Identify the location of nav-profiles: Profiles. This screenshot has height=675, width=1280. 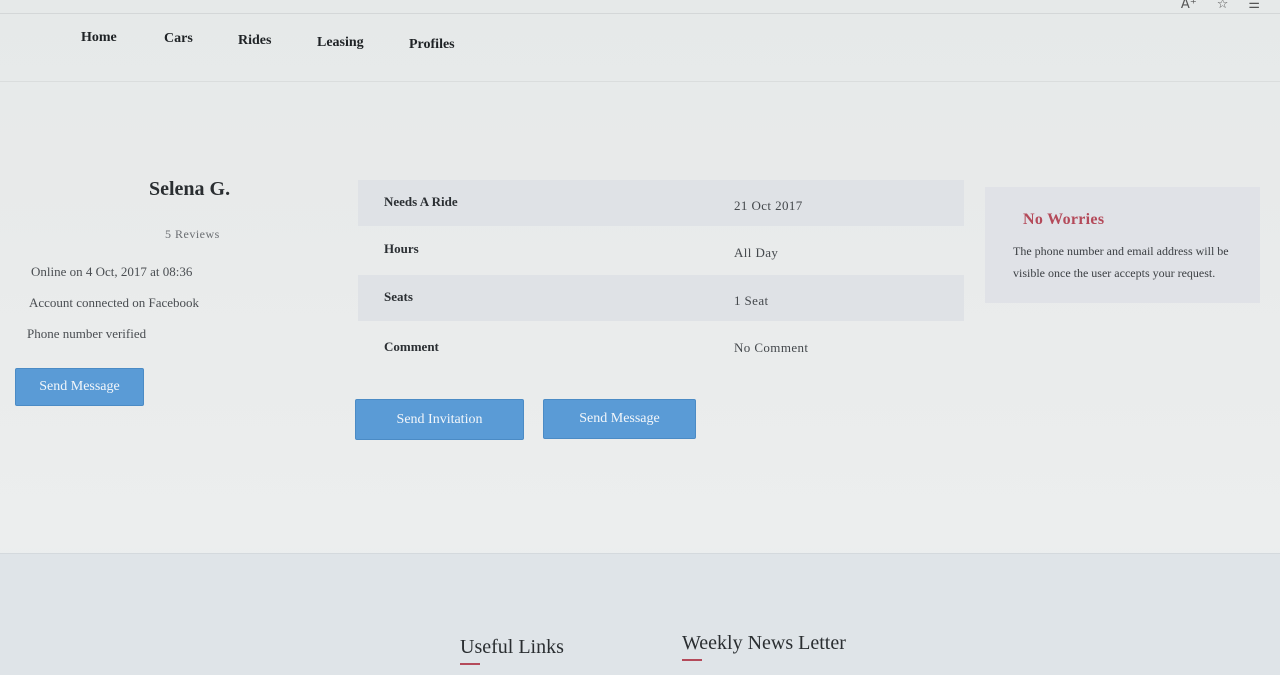
(432, 45).